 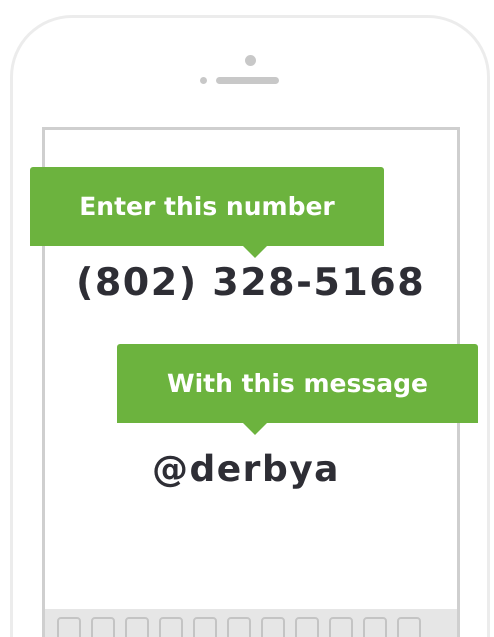 I want to click on message-text: @derbya, so click(x=246, y=469).